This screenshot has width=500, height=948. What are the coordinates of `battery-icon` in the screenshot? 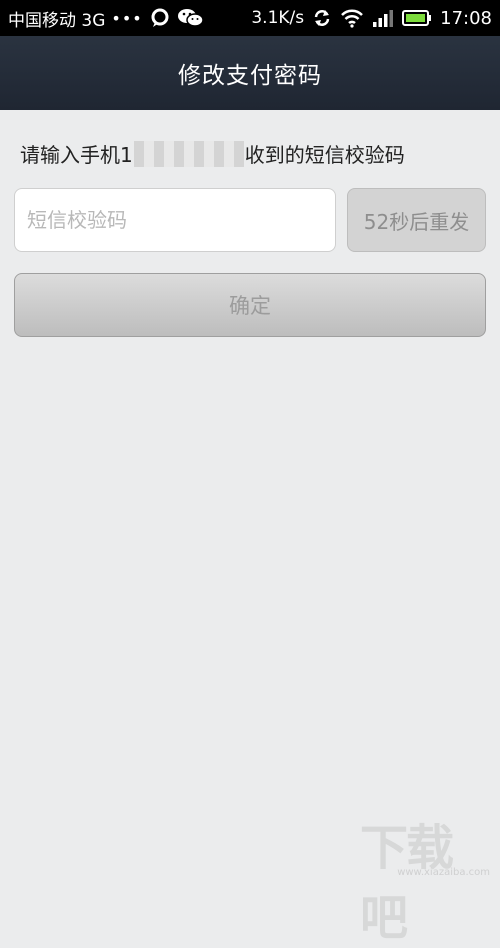 It's located at (417, 18).